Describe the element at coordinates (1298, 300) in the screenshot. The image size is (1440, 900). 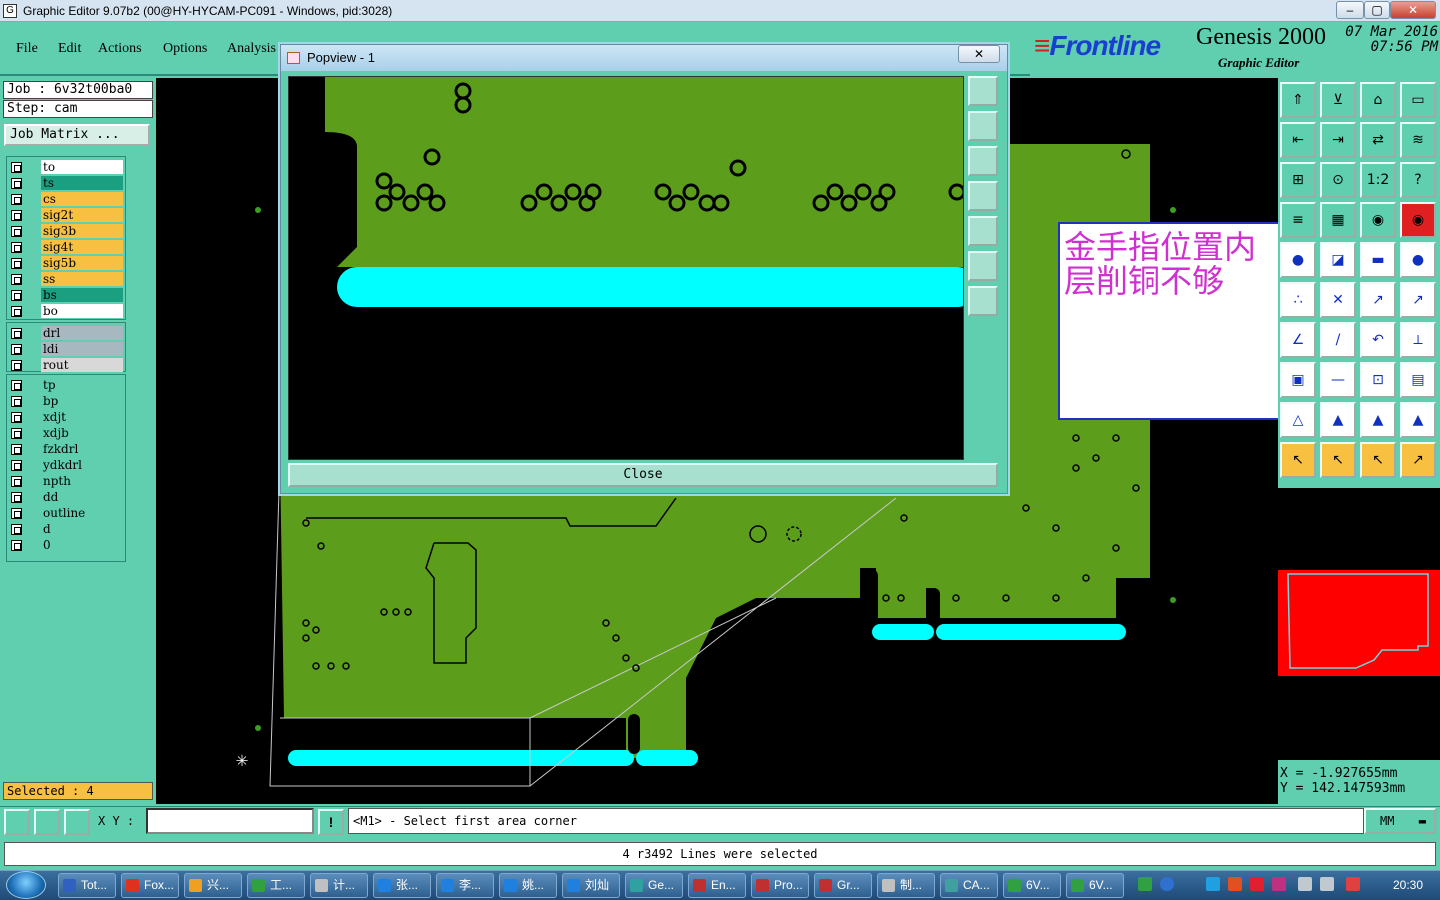
I see `node-icon: ∴` at that location.